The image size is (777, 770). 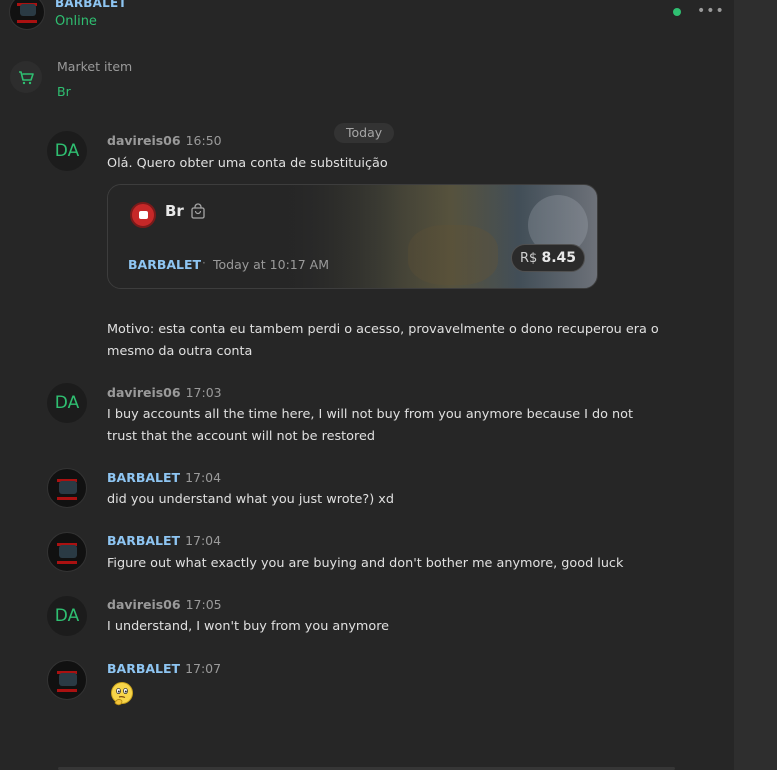 What do you see at coordinates (174, 211) in the screenshot?
I see `product-title: Br` at bounding box center [174, 211].